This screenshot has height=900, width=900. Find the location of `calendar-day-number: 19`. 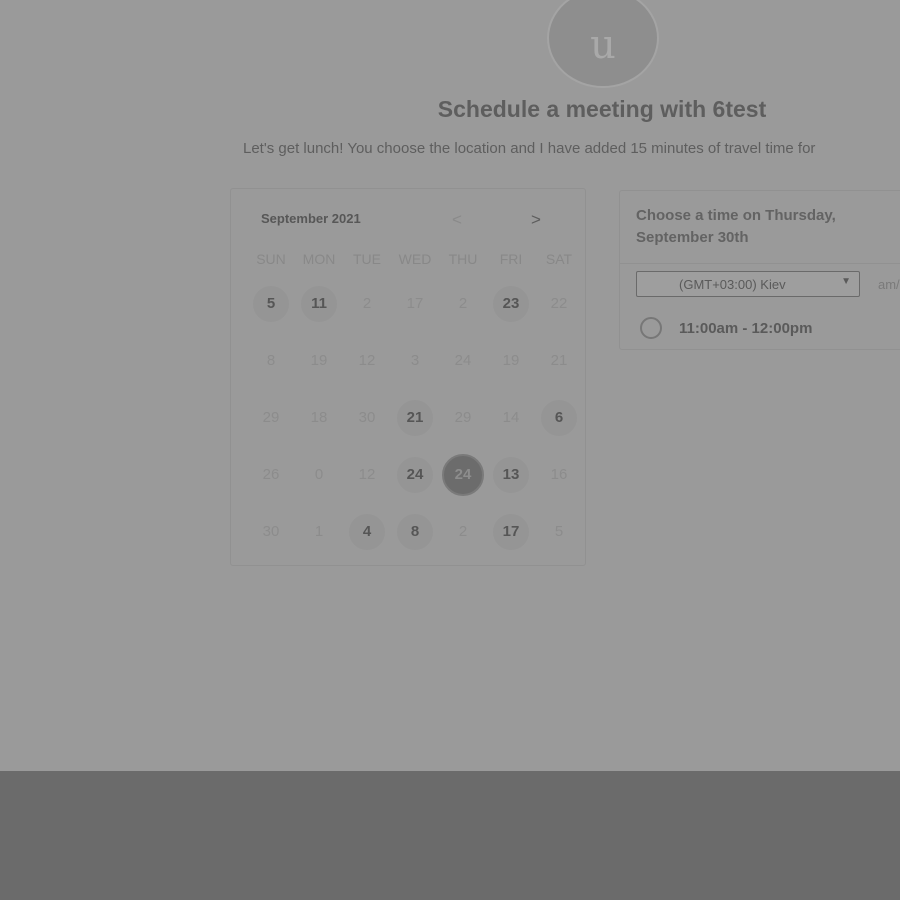

calendar-day-number: 19 is located at coordinates (511, 360).